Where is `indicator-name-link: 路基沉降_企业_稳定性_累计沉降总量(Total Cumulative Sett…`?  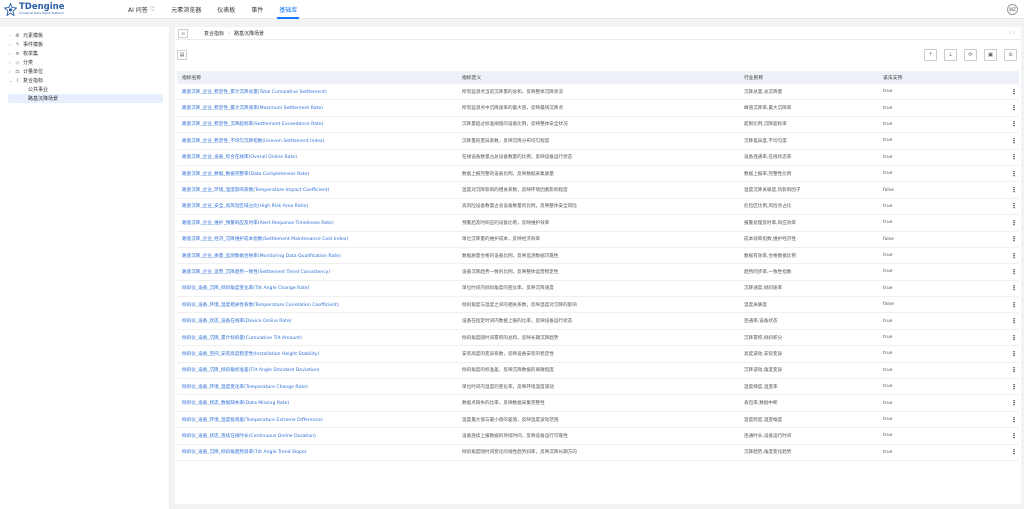 indicator-name-link: 路基沉降_企业_稳定性_累计沉降总量(Total Cumulative Sett… is located at coordinates (319, 92).